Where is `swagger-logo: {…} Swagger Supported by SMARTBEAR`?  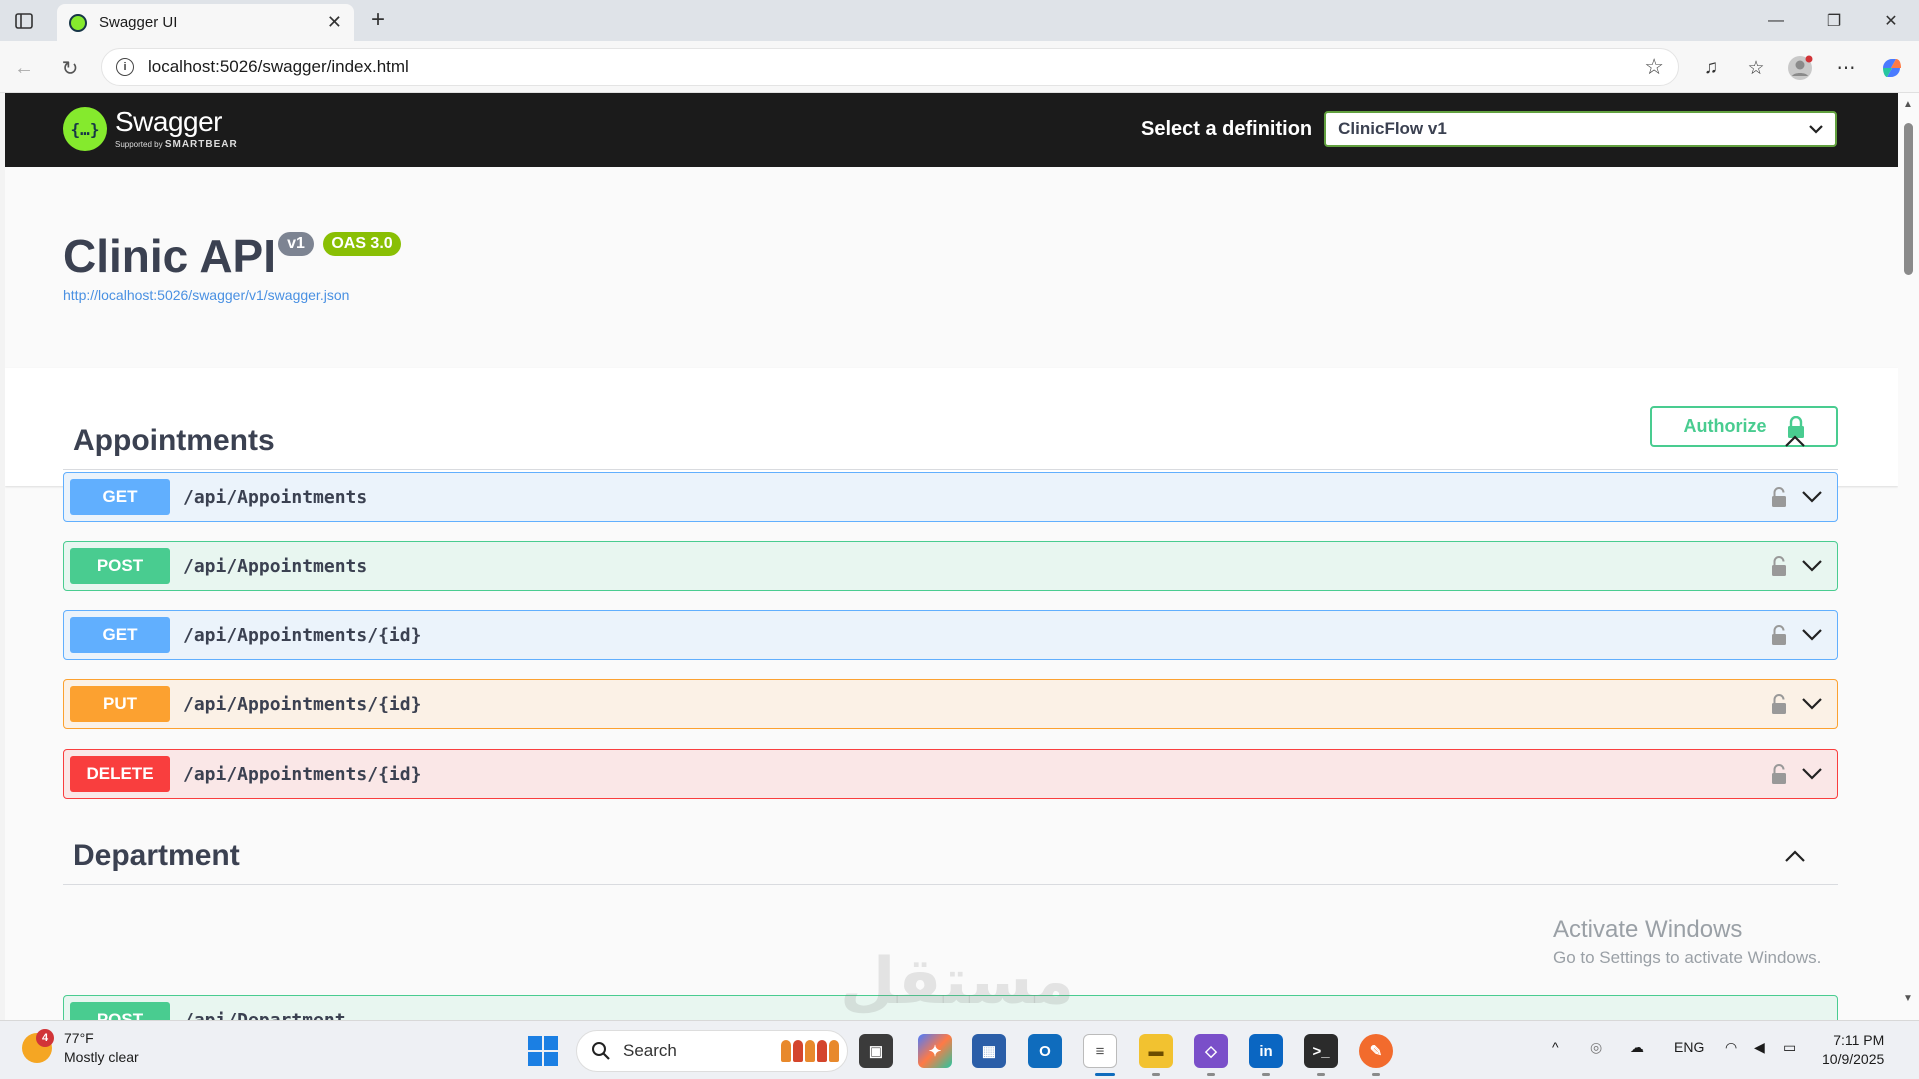
swagger-logo: {…} Swagger Supported by SMARTBEAR is located at coordinates (150, 129).